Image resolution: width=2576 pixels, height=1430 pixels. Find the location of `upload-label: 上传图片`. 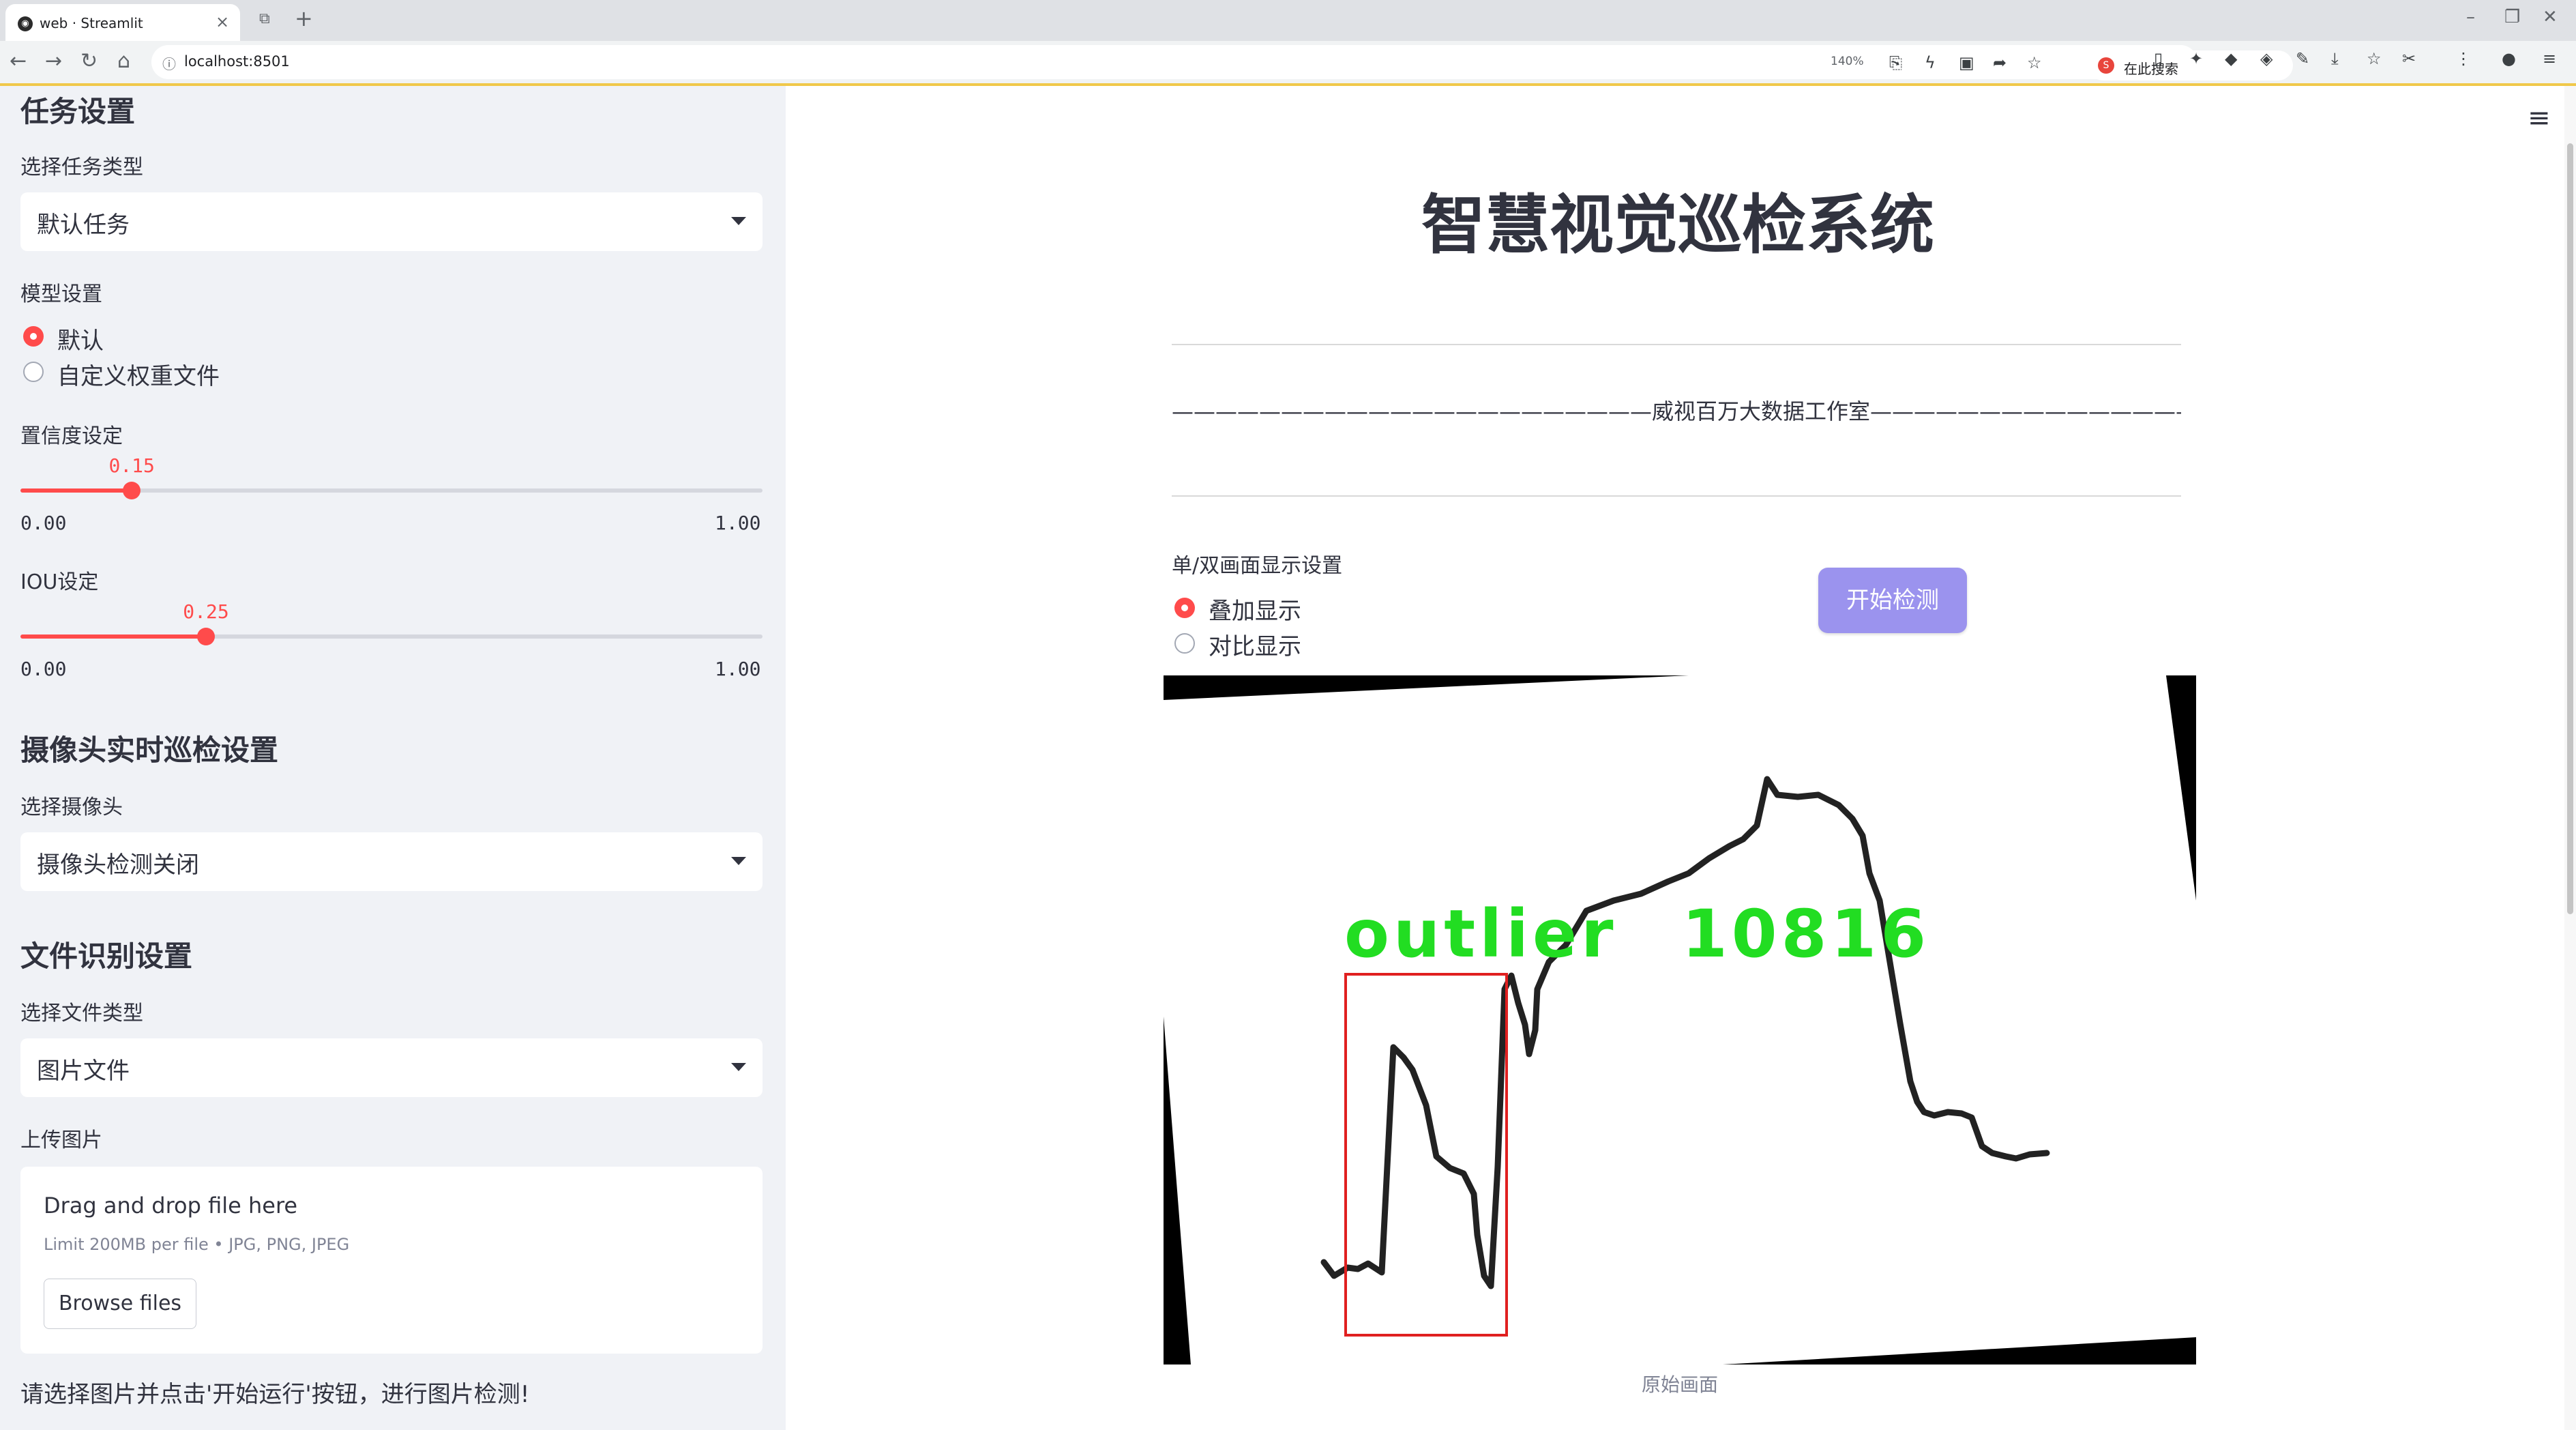

upload-label: 上传图片 is located at coordinates (61, 1140).